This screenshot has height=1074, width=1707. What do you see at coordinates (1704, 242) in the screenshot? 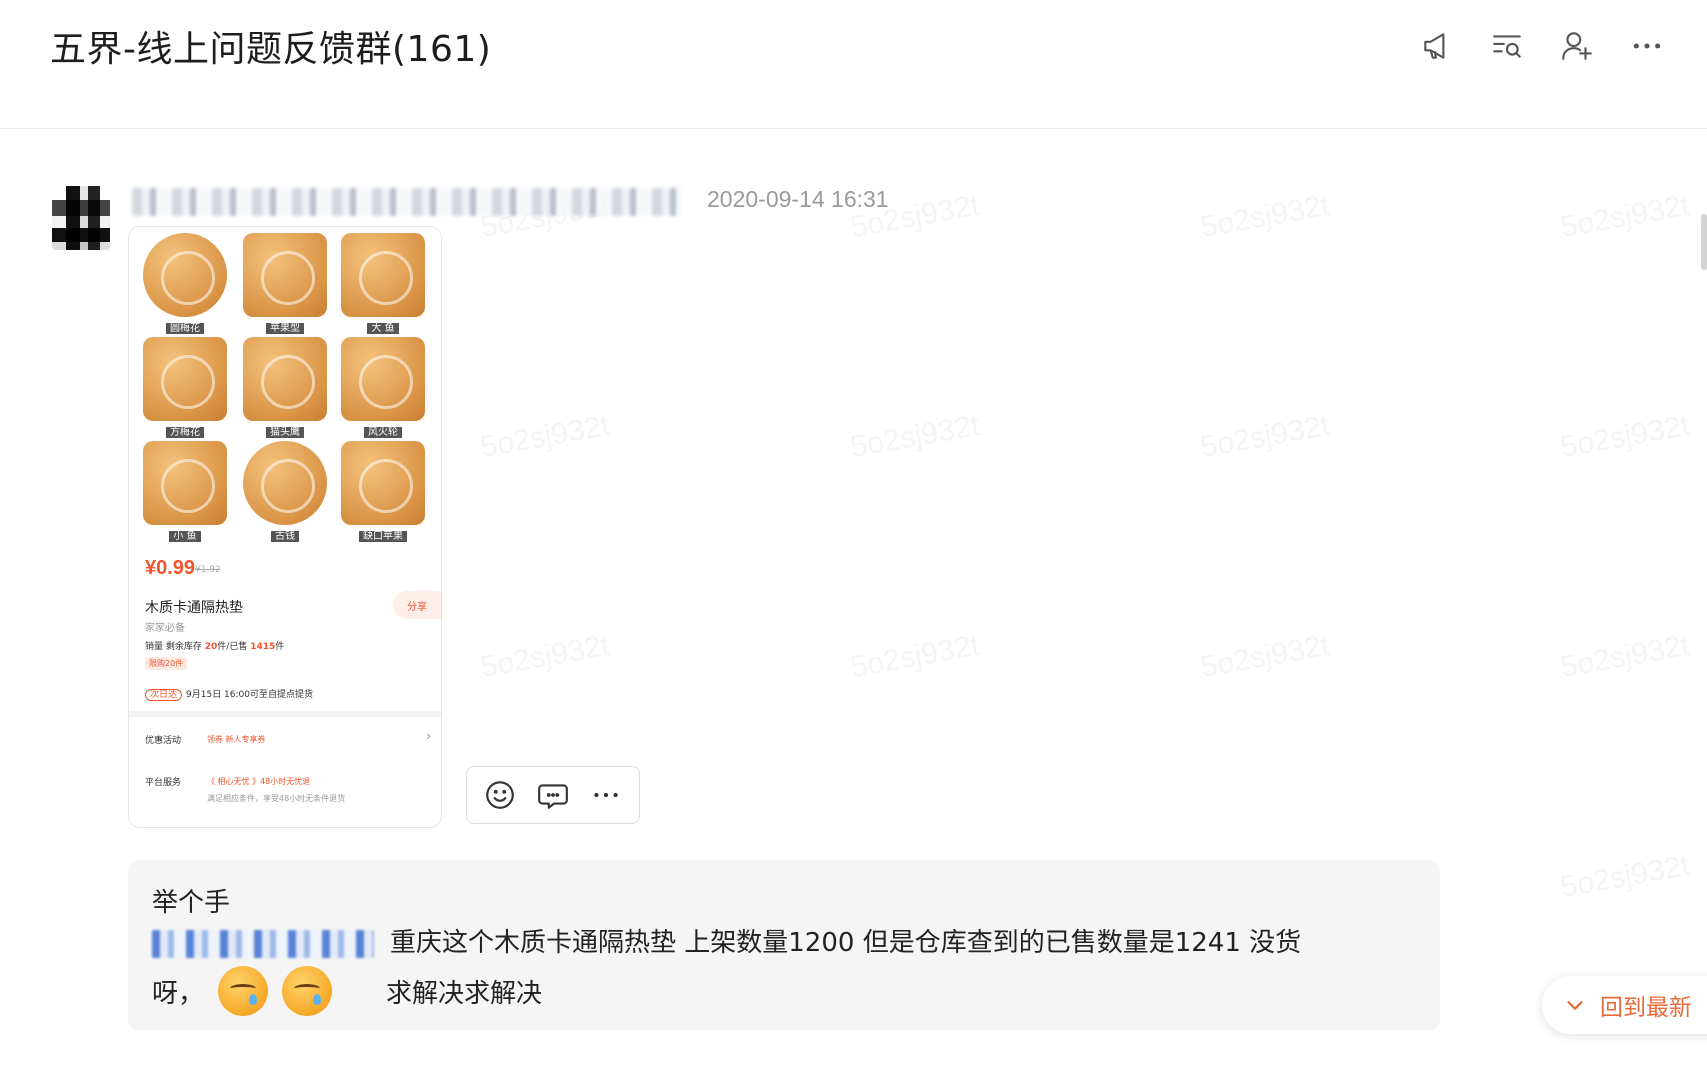
I see `scrollbar-thumb` at bounding box center [1704, 242].